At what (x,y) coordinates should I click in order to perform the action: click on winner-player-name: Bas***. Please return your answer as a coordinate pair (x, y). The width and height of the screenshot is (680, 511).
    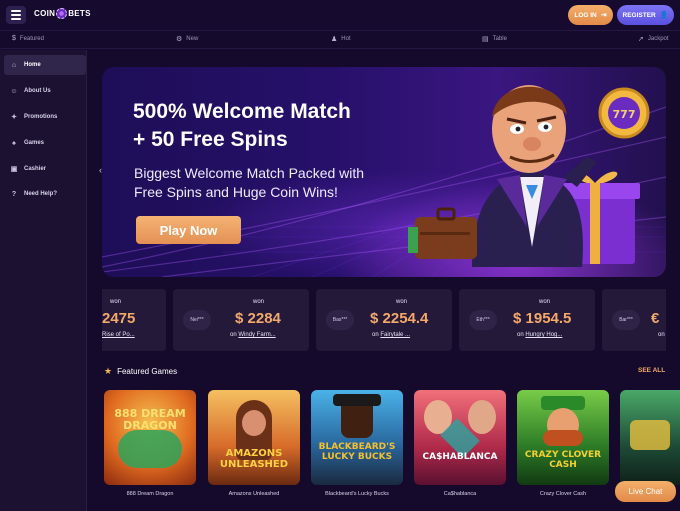
    Looking at the image, I should click on (340, 320).